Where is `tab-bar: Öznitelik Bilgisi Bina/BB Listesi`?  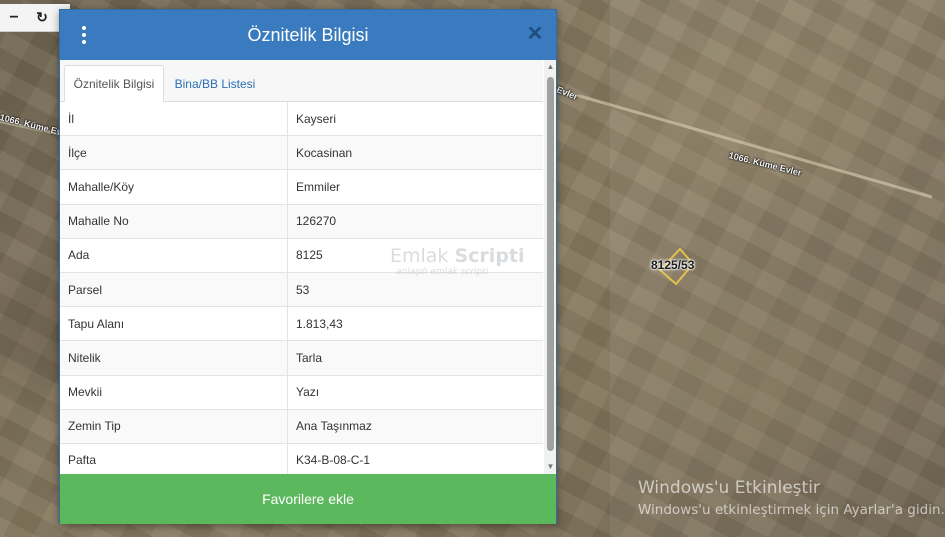
tab-bar: Öznitelik Bilgisi Bina/BB Listesi is located at coordinates (301, 81).